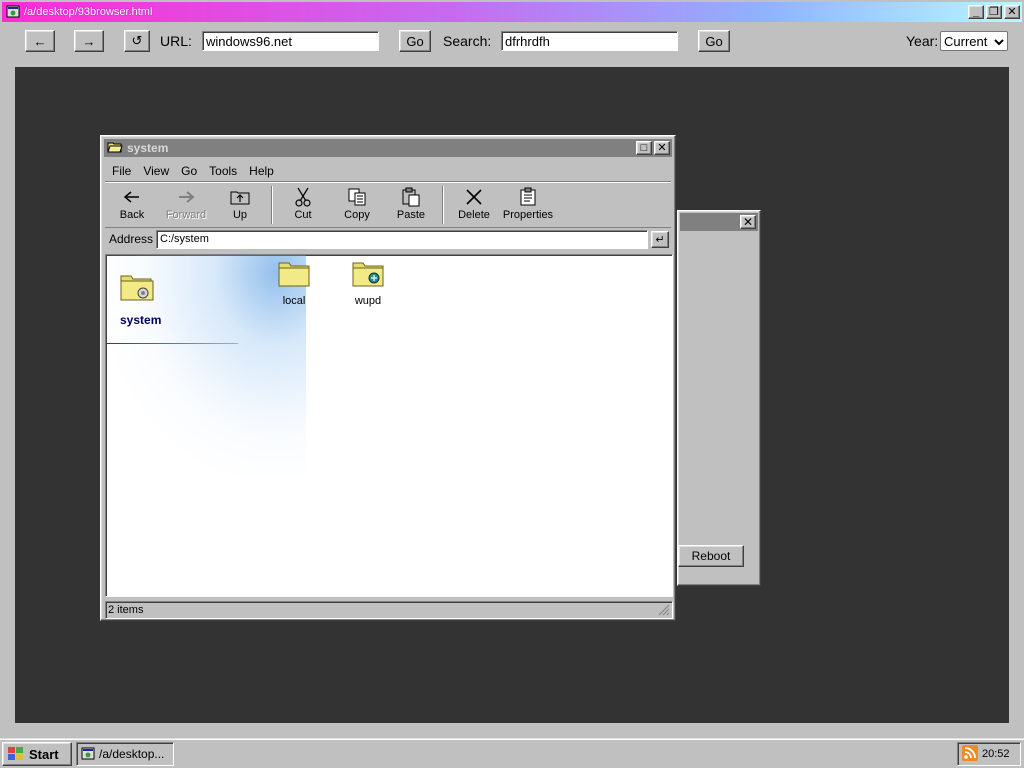 This screenshot has width=1024, height=768. I want to click on toolbar-paste-label: Paste, so click(411, 215).